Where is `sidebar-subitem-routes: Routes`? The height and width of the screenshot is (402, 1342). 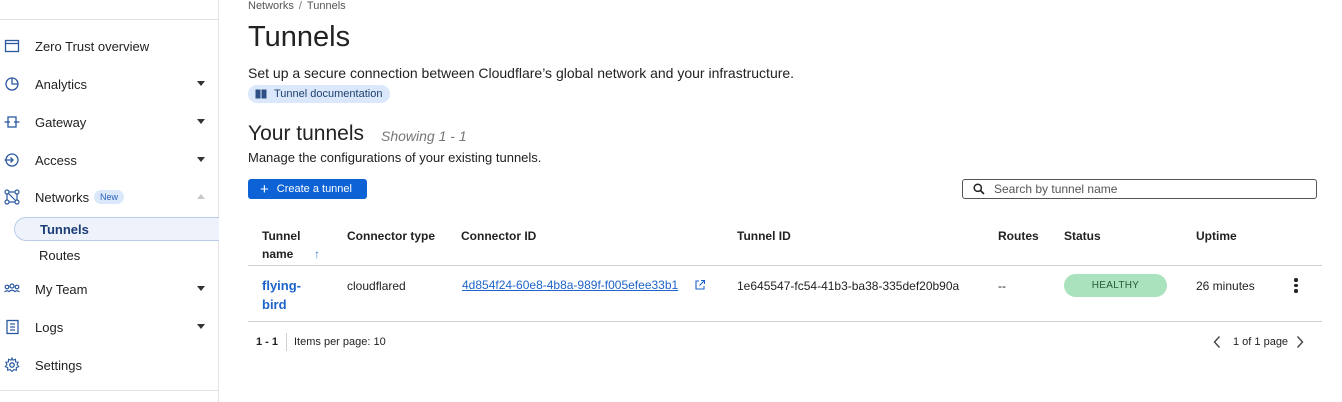 sidebar-subitem-routes: Routes is located at coordinates (116, 255).